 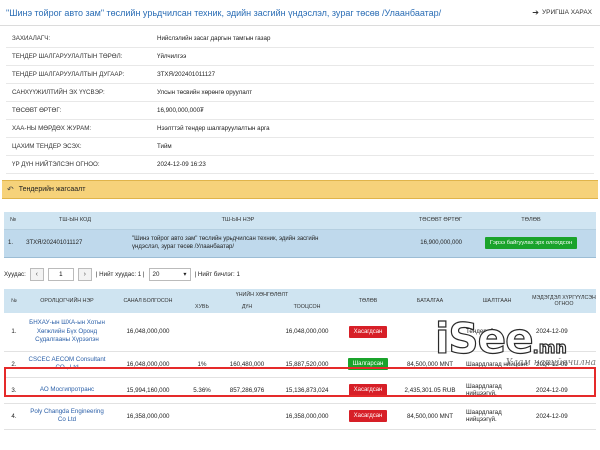 What do you see at coordinates (67, 56) in the screenshot?
I see `info-label: ТЕНДЕР ШАЛГАРУУЛАЛТЫН ТӨРӨЛ:` at bounding box center [67, 56].